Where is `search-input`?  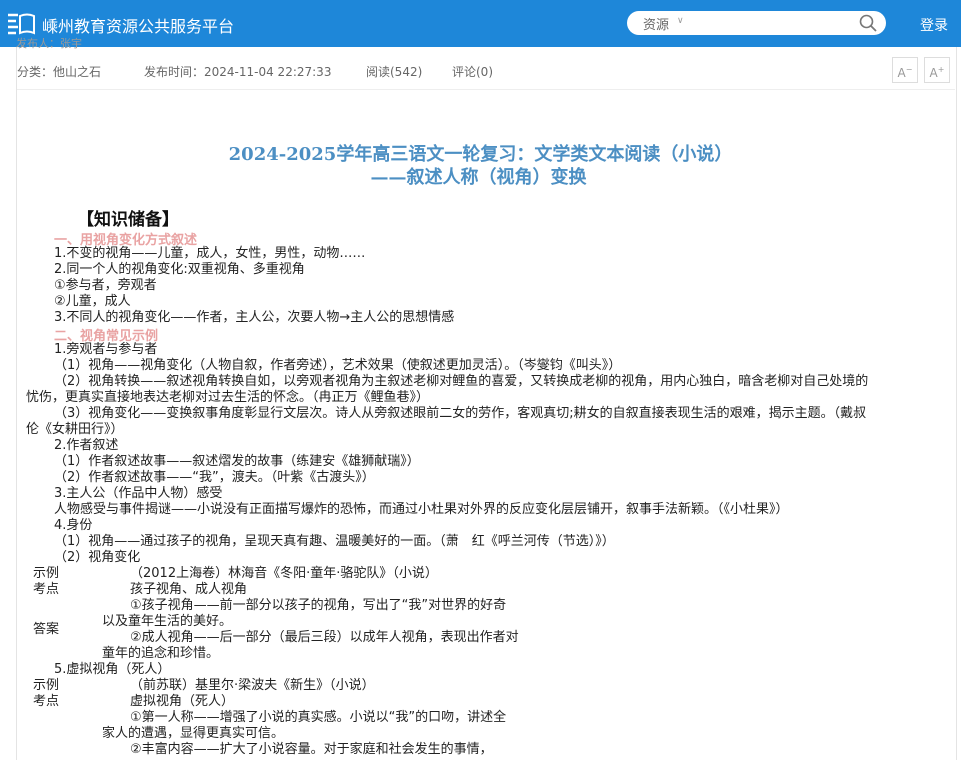 search-input is located at coordinates (776, 24).